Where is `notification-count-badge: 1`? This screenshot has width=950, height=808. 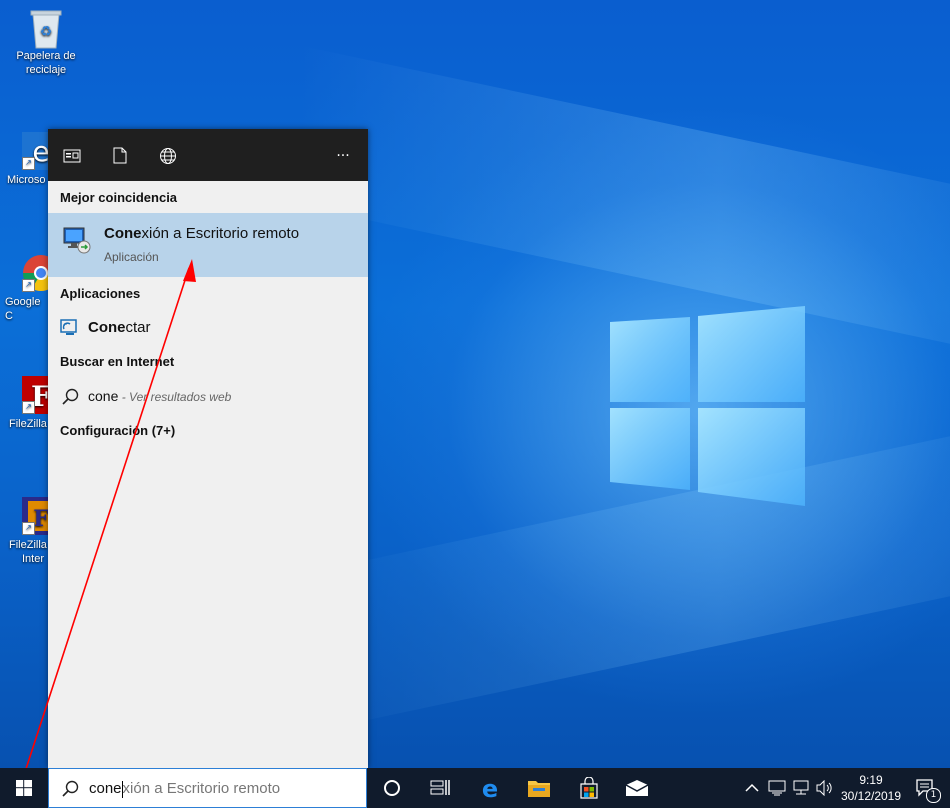
notification-count-badge: 1 is located at coordinates (933, 795).